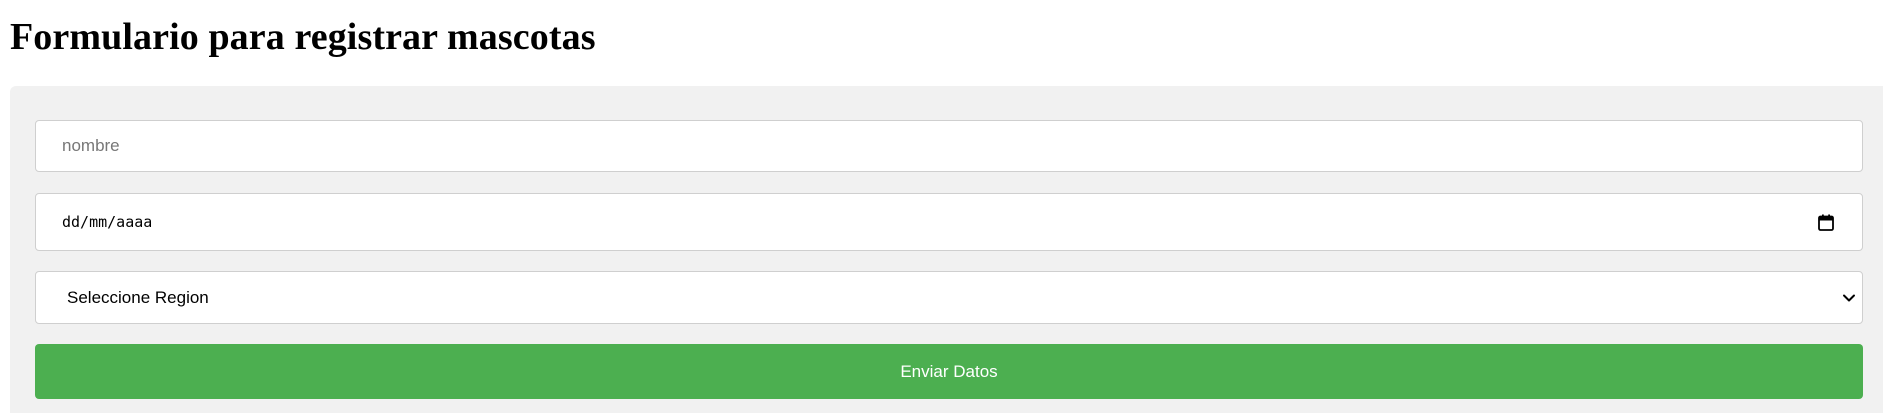 The image size is (1883, 413). Describe the element at coordinates (949, 222) in the screenshot. I see `birthdate-input: dd/mm/aaaa` at that location.